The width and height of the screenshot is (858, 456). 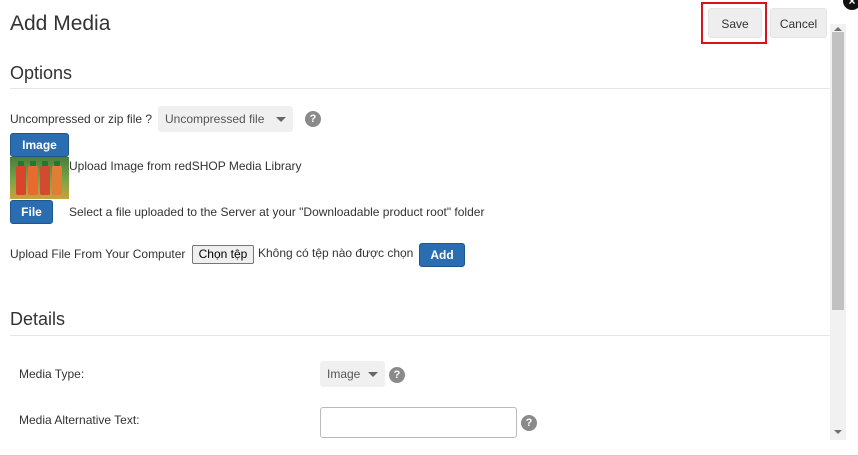 What do you see at coordinates (223, 254) in the screenshot?
I see `choose-file-button: Chọn tệp` at bounding box center [223, 254].